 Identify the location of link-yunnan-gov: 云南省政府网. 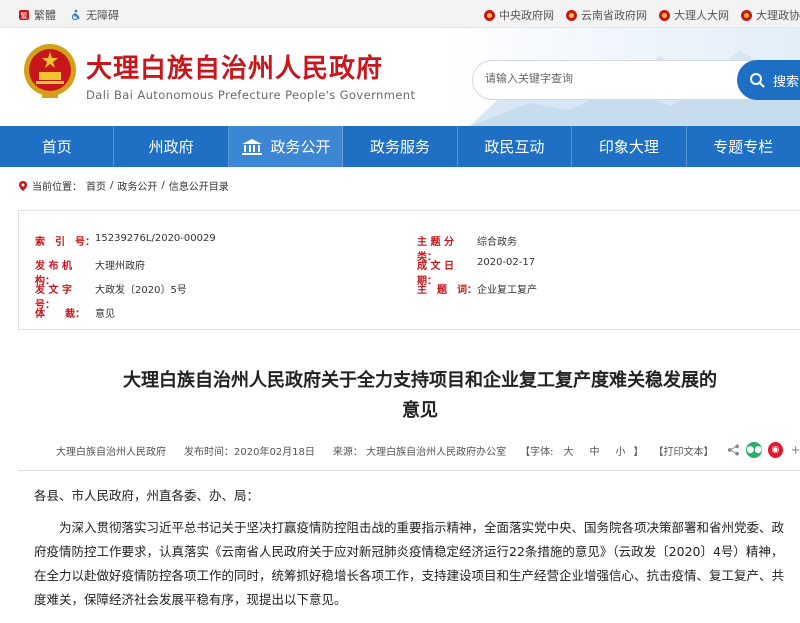
(606, 15).